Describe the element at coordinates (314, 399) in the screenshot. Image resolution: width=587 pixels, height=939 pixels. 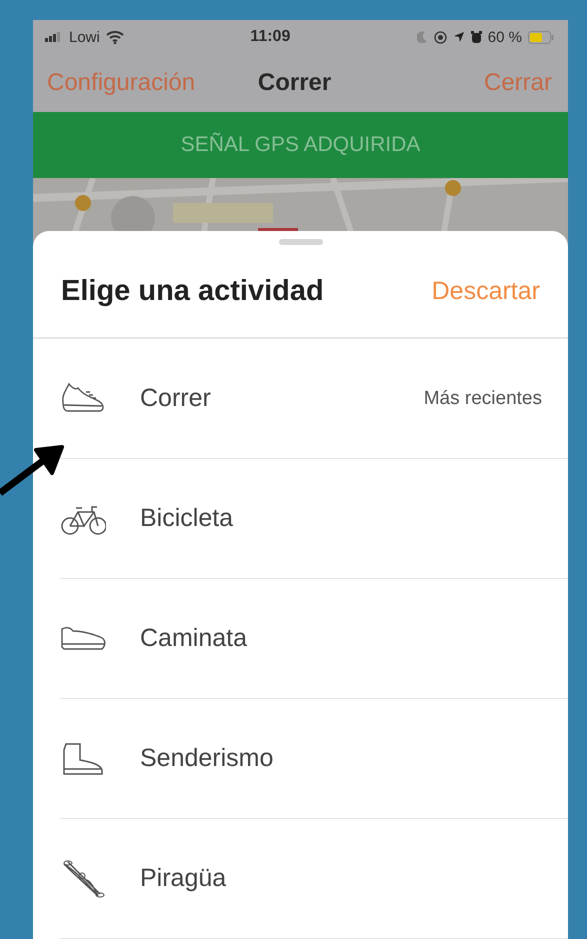
I see `activity-row: Correr Más recientes` at that location.